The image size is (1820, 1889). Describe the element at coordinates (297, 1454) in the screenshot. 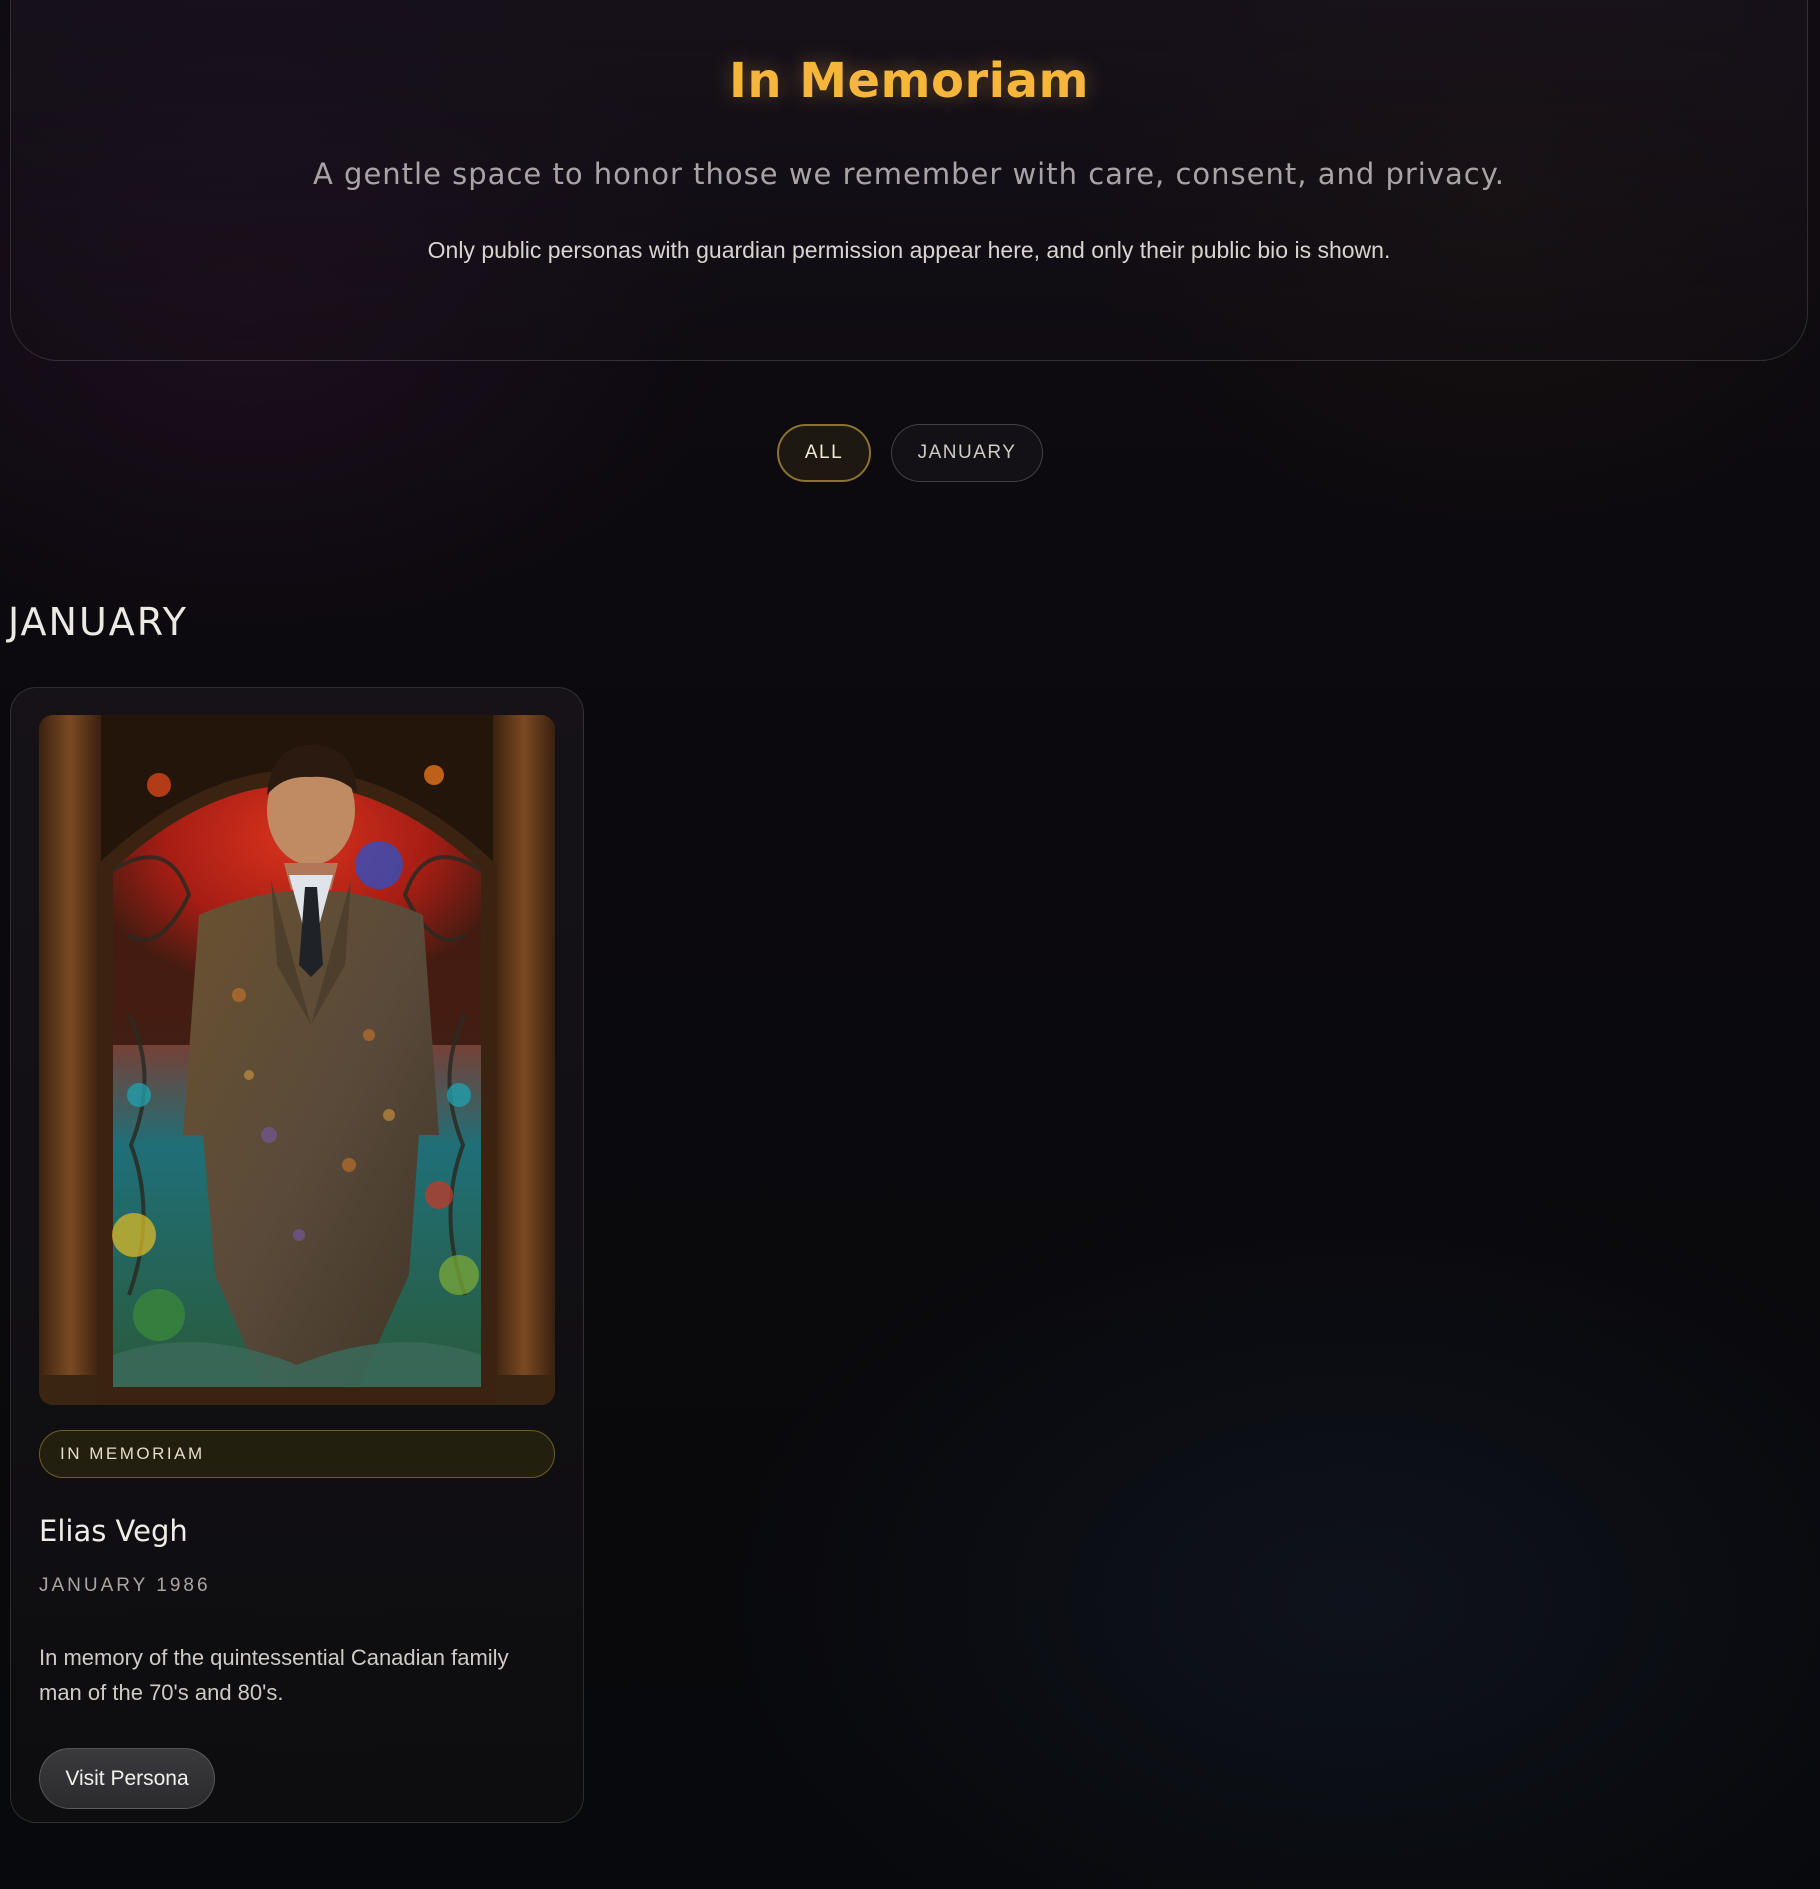

I see `in-memoriam-badge: IN MEMORIAM` at that location.